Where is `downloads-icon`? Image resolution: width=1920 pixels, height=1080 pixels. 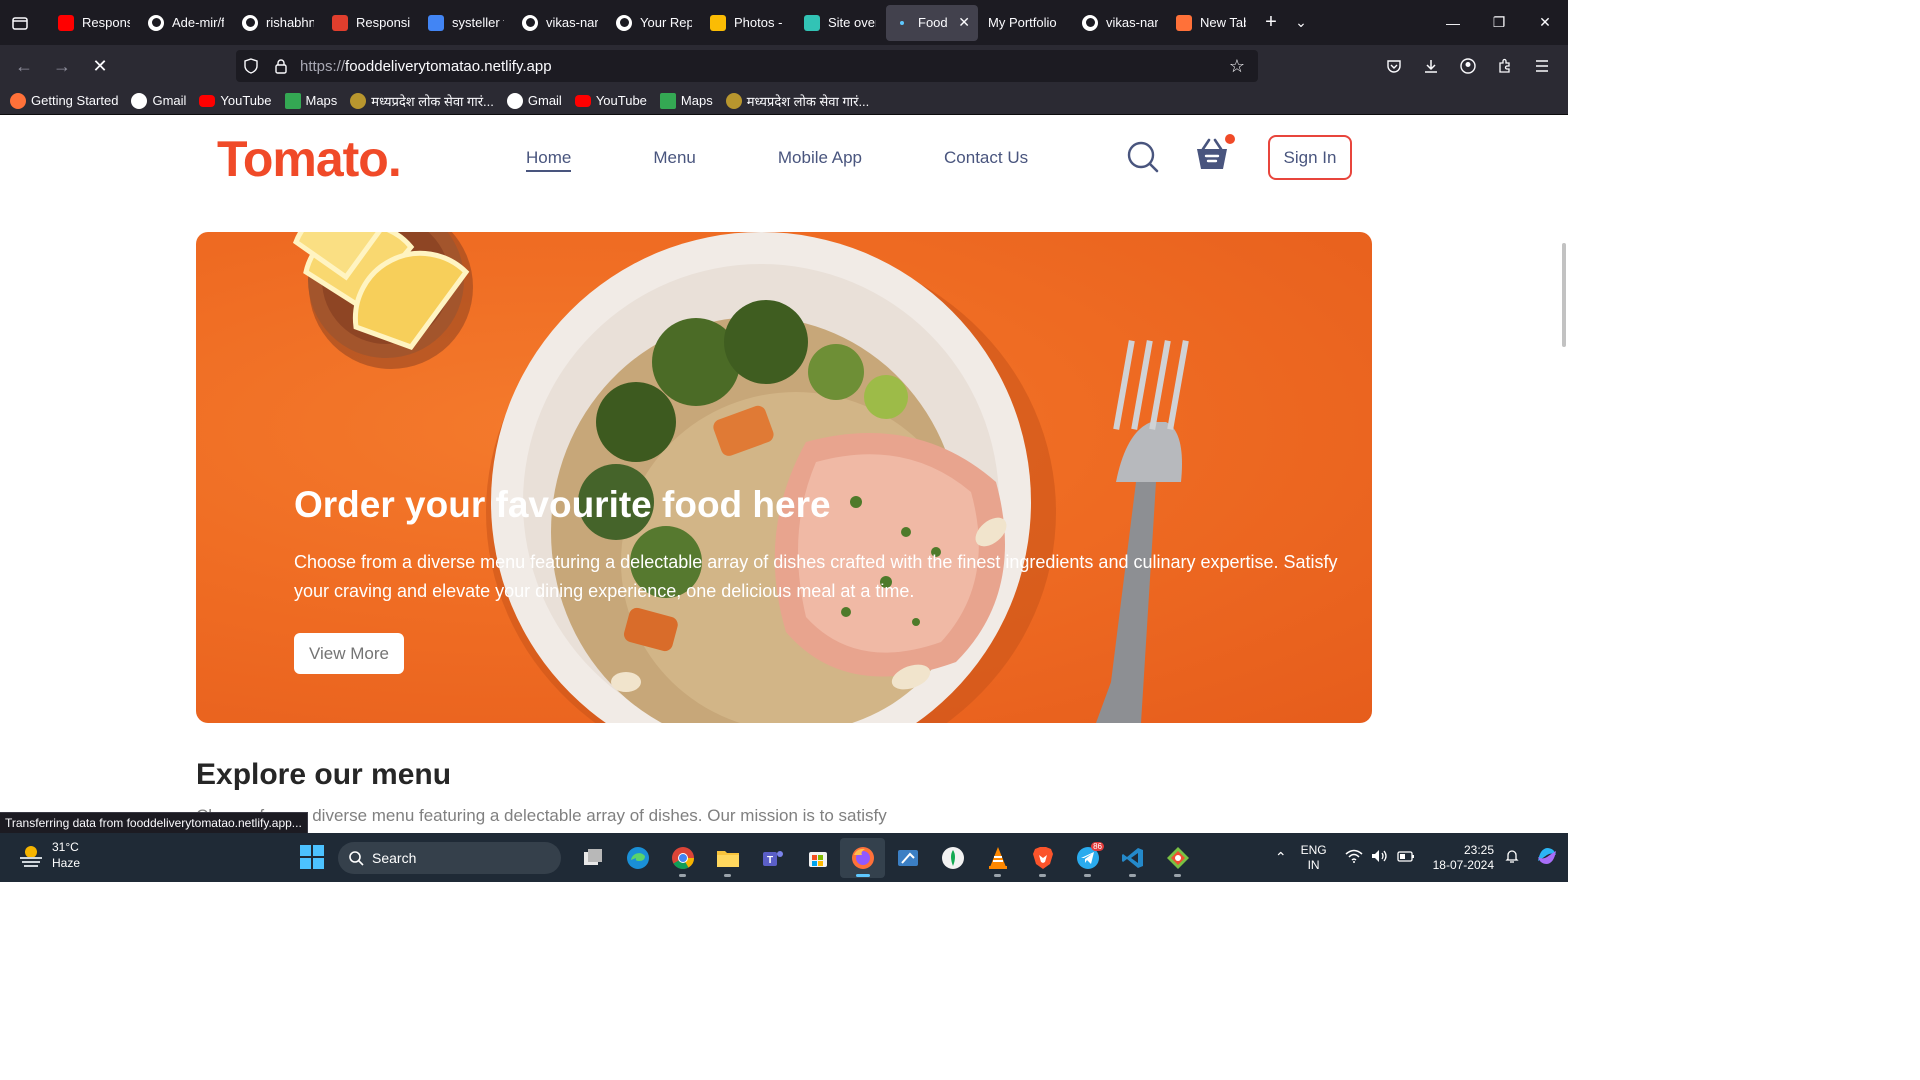 downloads-icon is located at coordinates (1430, 66).